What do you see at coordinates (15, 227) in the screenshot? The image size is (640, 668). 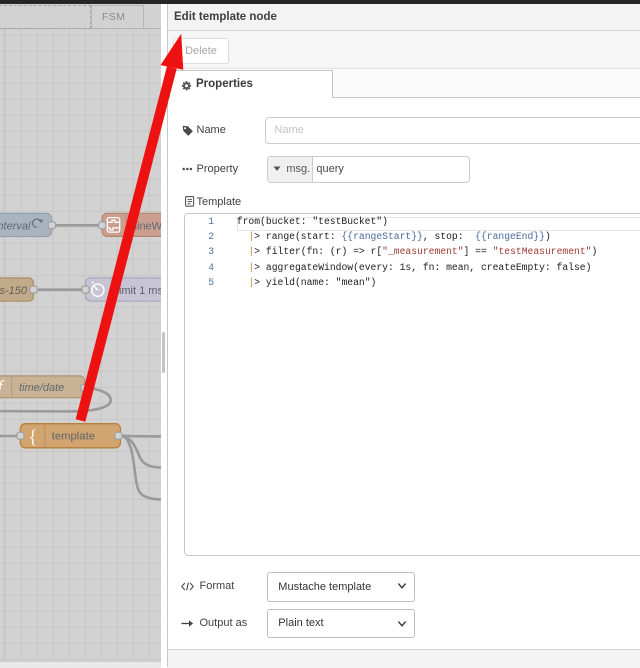 I see `svg-text: interval` at bounding box center [15, 227].